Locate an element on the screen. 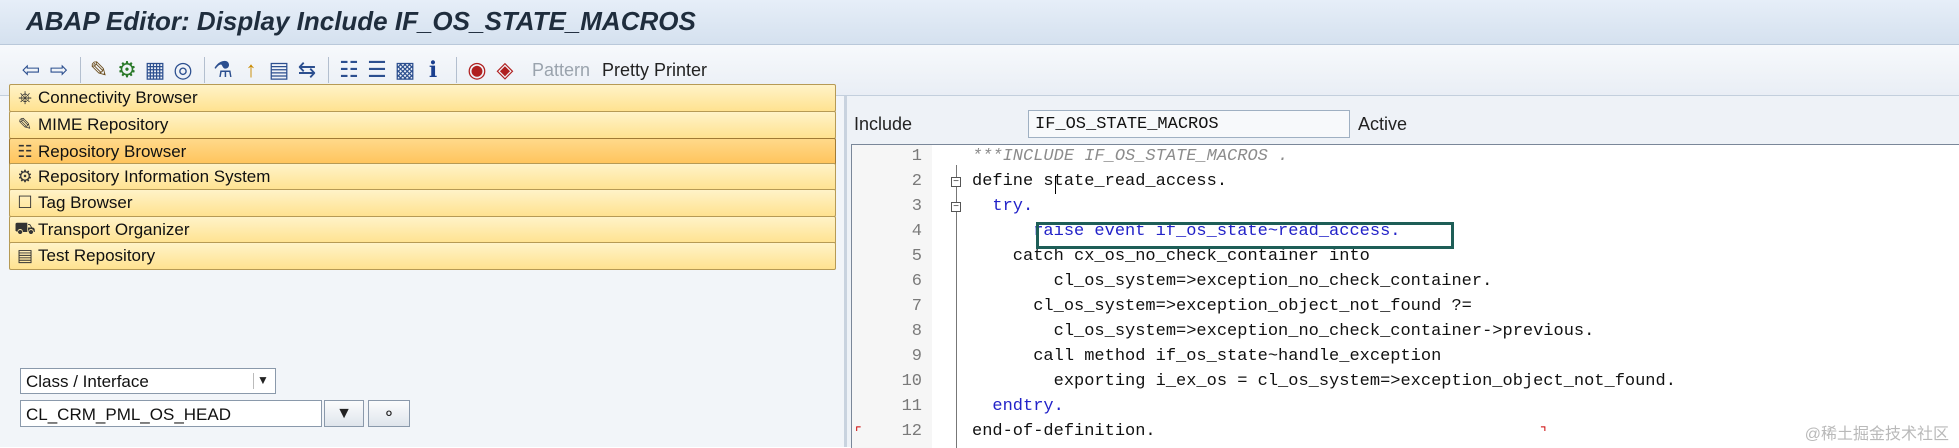 The width and height of the screenshot is (1959, 448). object-value-help-button: ▼ is located at coordinates (344, 413).